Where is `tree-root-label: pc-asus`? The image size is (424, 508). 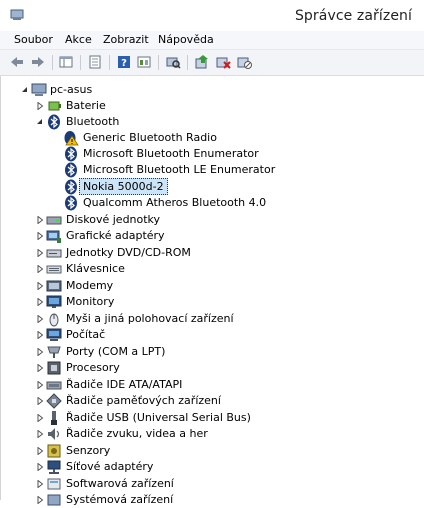 tree-root-label: pc-asus is located at coordinates (71, 89).